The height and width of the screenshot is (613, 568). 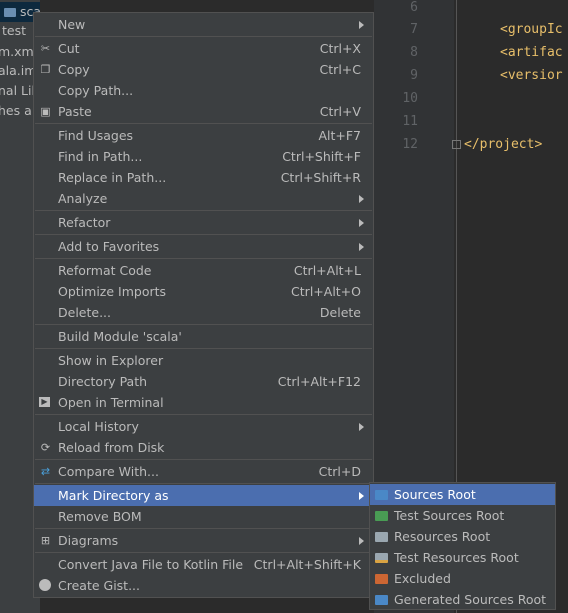 What do you see at coordinates (45, 447) in the screenshot?
I see `reload-icon: ⟳` at bounding box center [45, 447].